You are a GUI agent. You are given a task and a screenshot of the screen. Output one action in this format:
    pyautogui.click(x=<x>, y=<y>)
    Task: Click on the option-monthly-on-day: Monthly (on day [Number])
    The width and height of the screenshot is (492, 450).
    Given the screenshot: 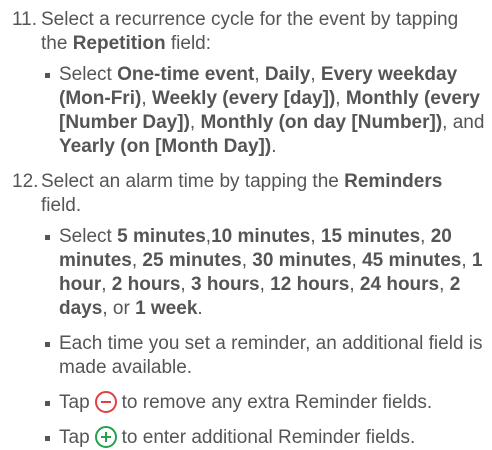 What is the action you would take?
    pyautogui.click(x=321, y=122)
    